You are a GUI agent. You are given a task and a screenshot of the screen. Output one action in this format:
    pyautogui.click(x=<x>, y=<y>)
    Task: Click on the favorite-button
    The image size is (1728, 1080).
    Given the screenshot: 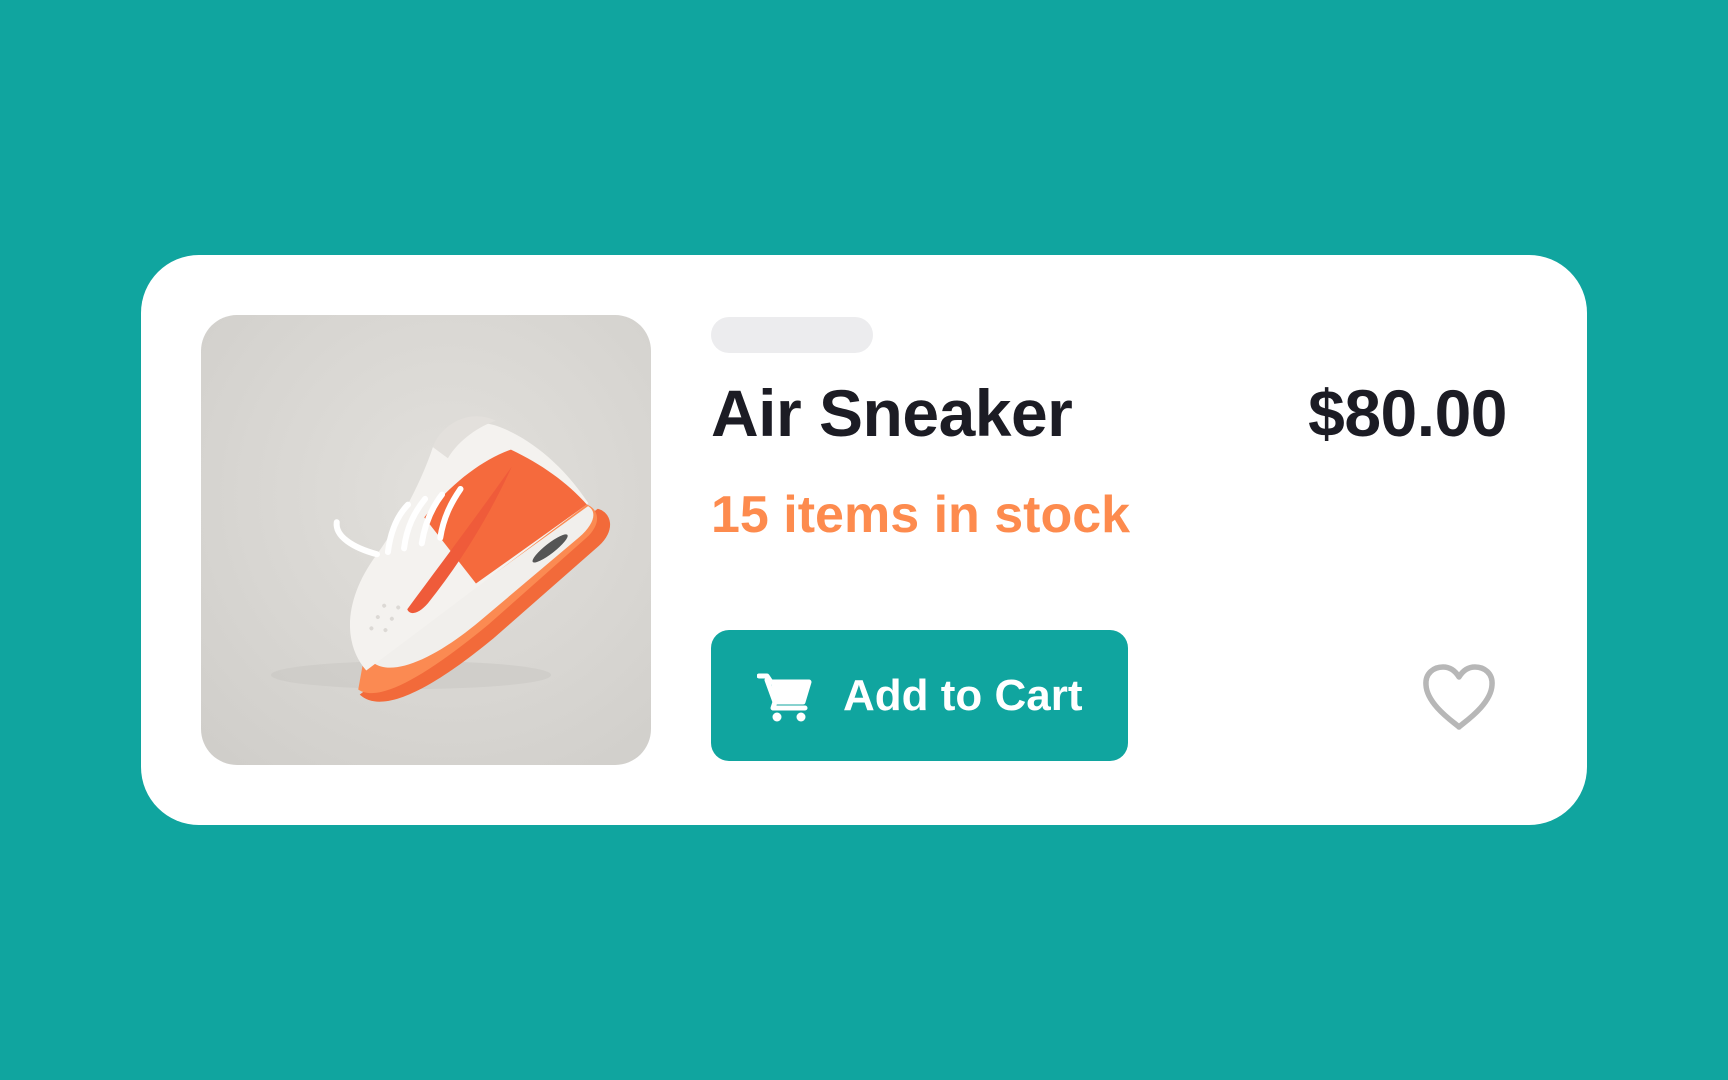 What is the action you would take?
    pyautogui.click(x=1459, y=698)
    